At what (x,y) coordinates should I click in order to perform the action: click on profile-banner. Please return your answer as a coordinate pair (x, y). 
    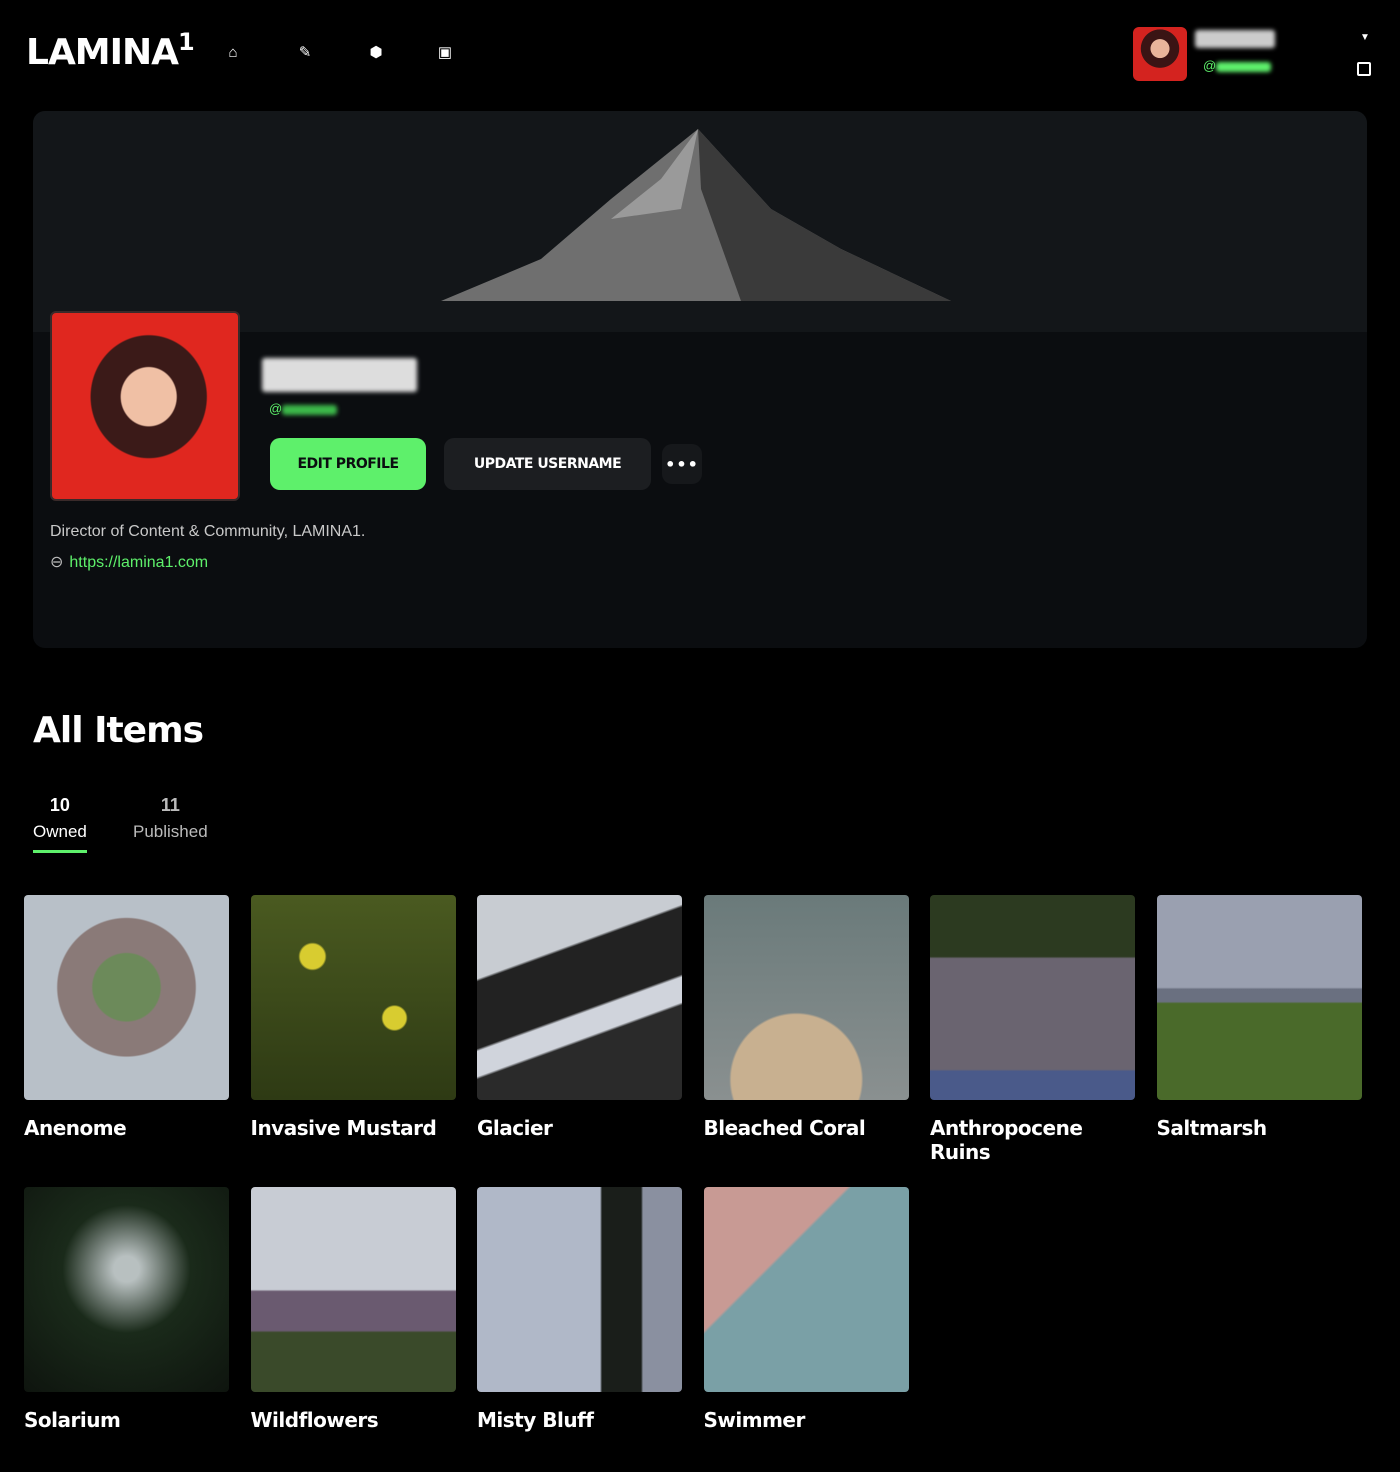
    Looking at the image, I should click on (700, 221).